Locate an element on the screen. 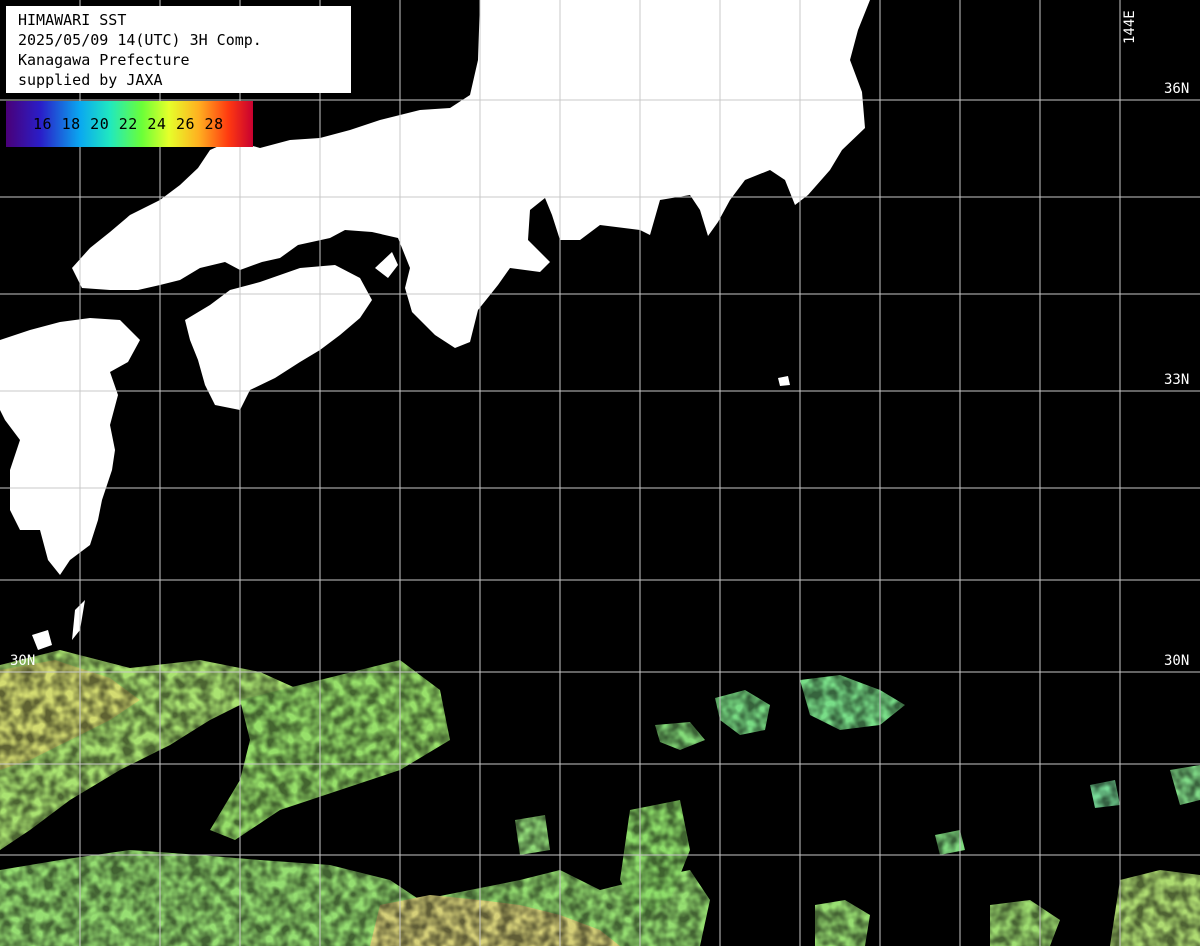 The width and height of the screenshot is (1200, 946). legend-tick-labels: 16 18 20 22 24 26 28 is located at coordinates (128, 124).